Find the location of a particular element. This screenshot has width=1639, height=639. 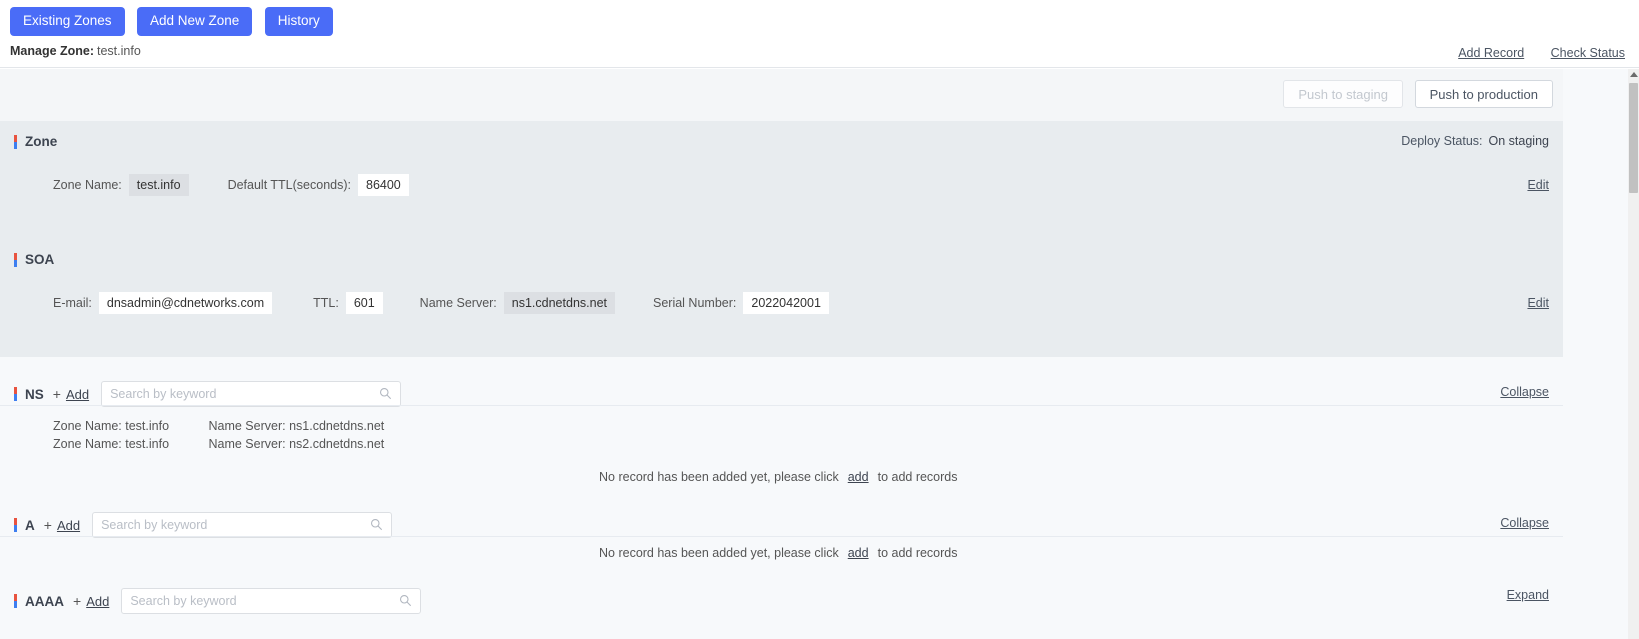

existing-zones-button: Existing Zones is located at coordinates (67, 21).